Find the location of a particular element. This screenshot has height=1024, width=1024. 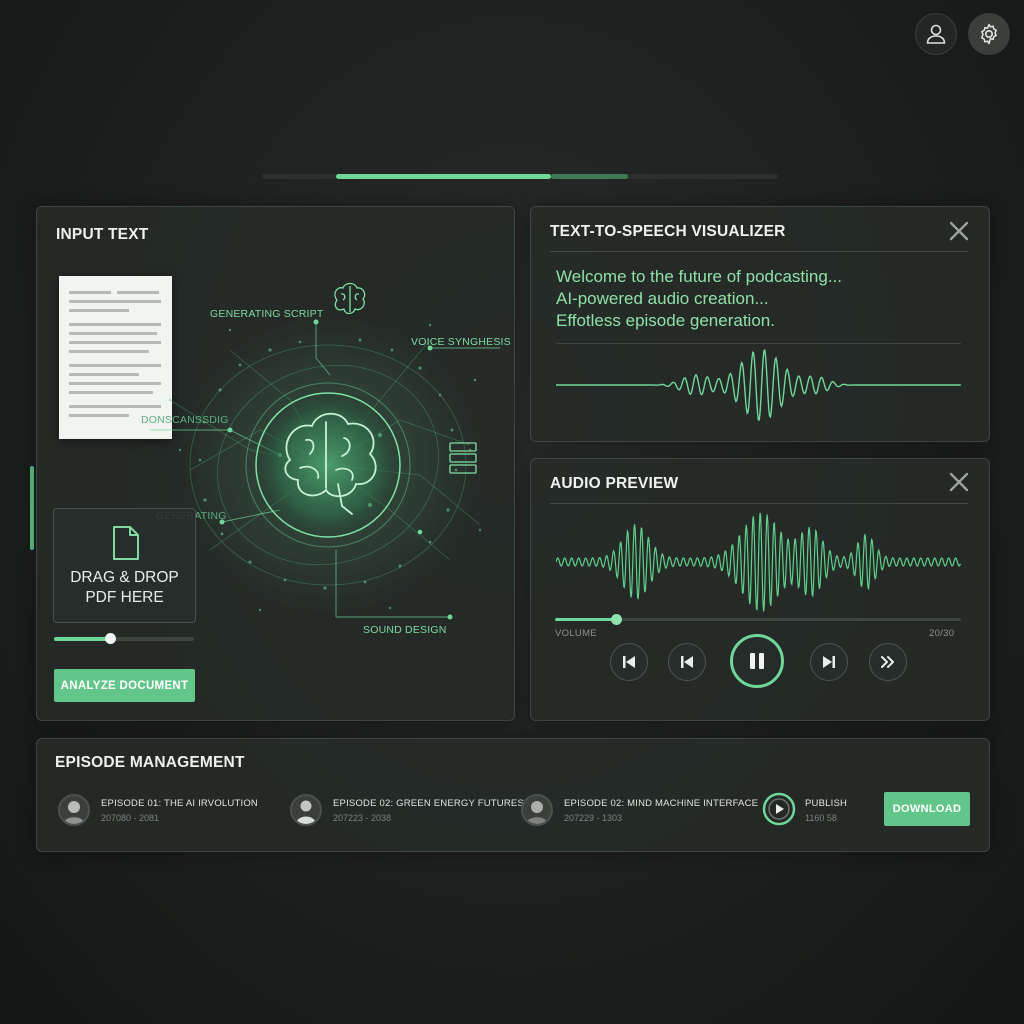

tts-panel-title: TEXT-TO-SPEECH VISUALIZER is located at coordinates (668, 231).